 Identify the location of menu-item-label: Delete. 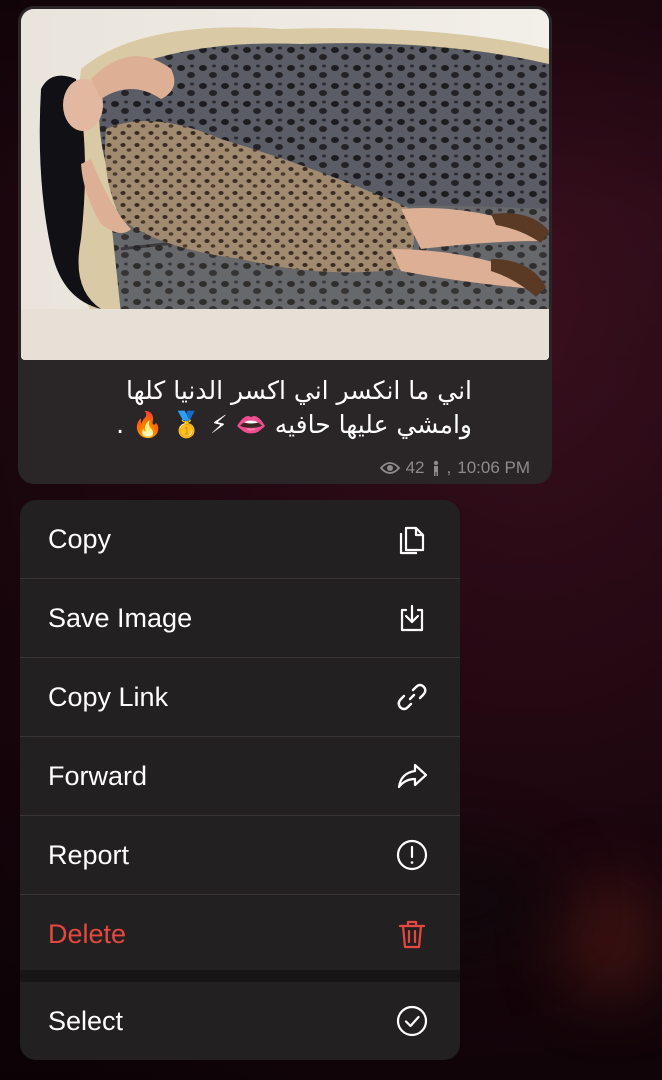
(87, 933).